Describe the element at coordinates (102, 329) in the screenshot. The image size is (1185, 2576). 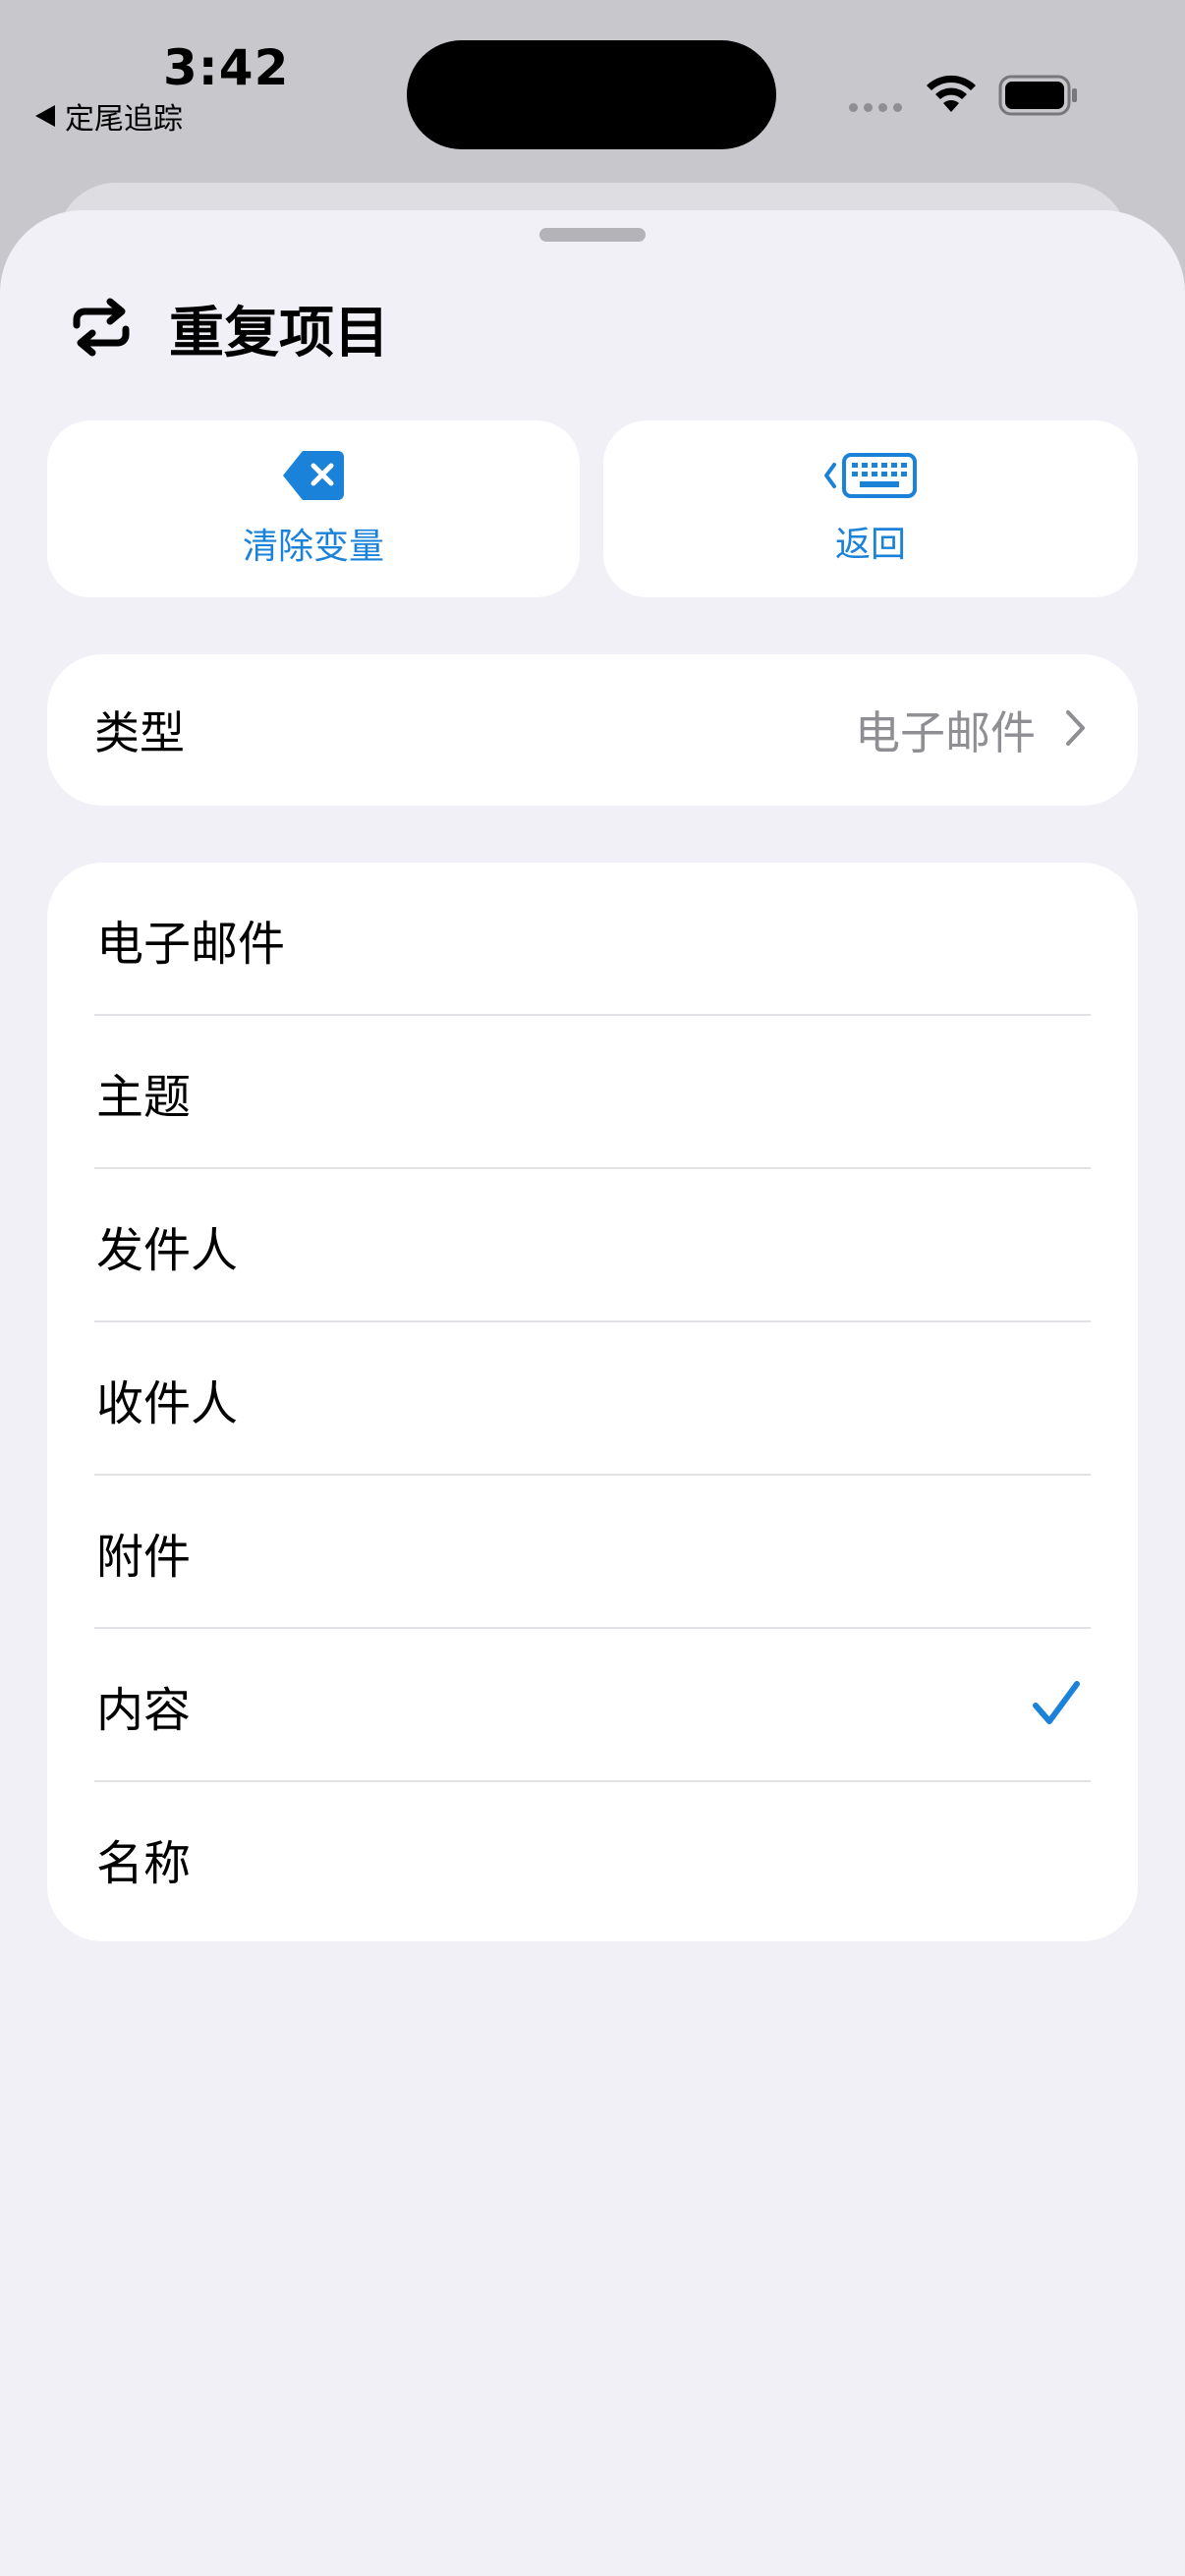
I see `repeat-icon` at that location.